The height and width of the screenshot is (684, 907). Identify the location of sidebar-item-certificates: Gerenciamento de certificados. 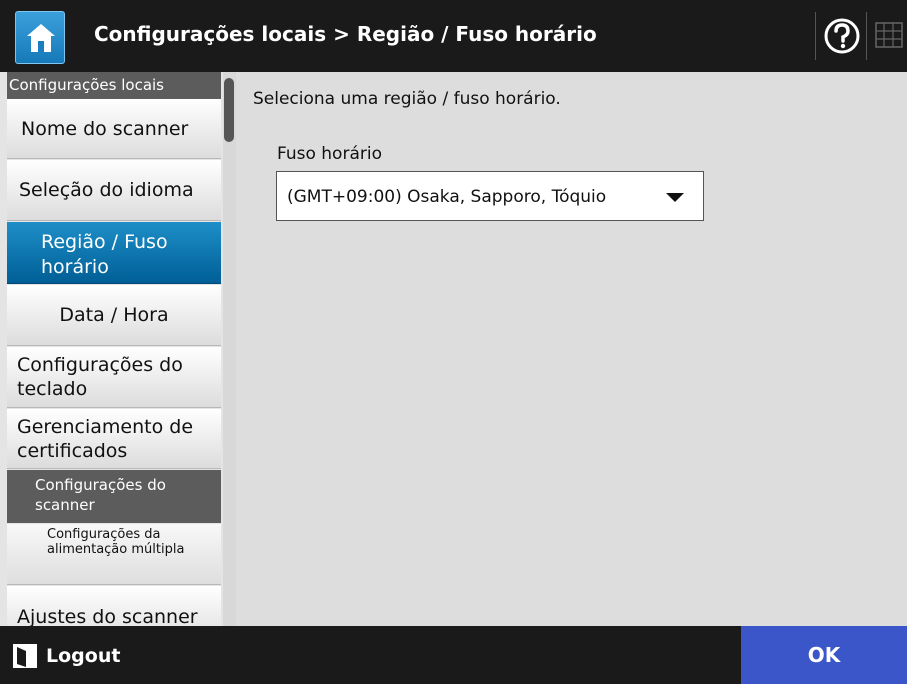
(114, 439).